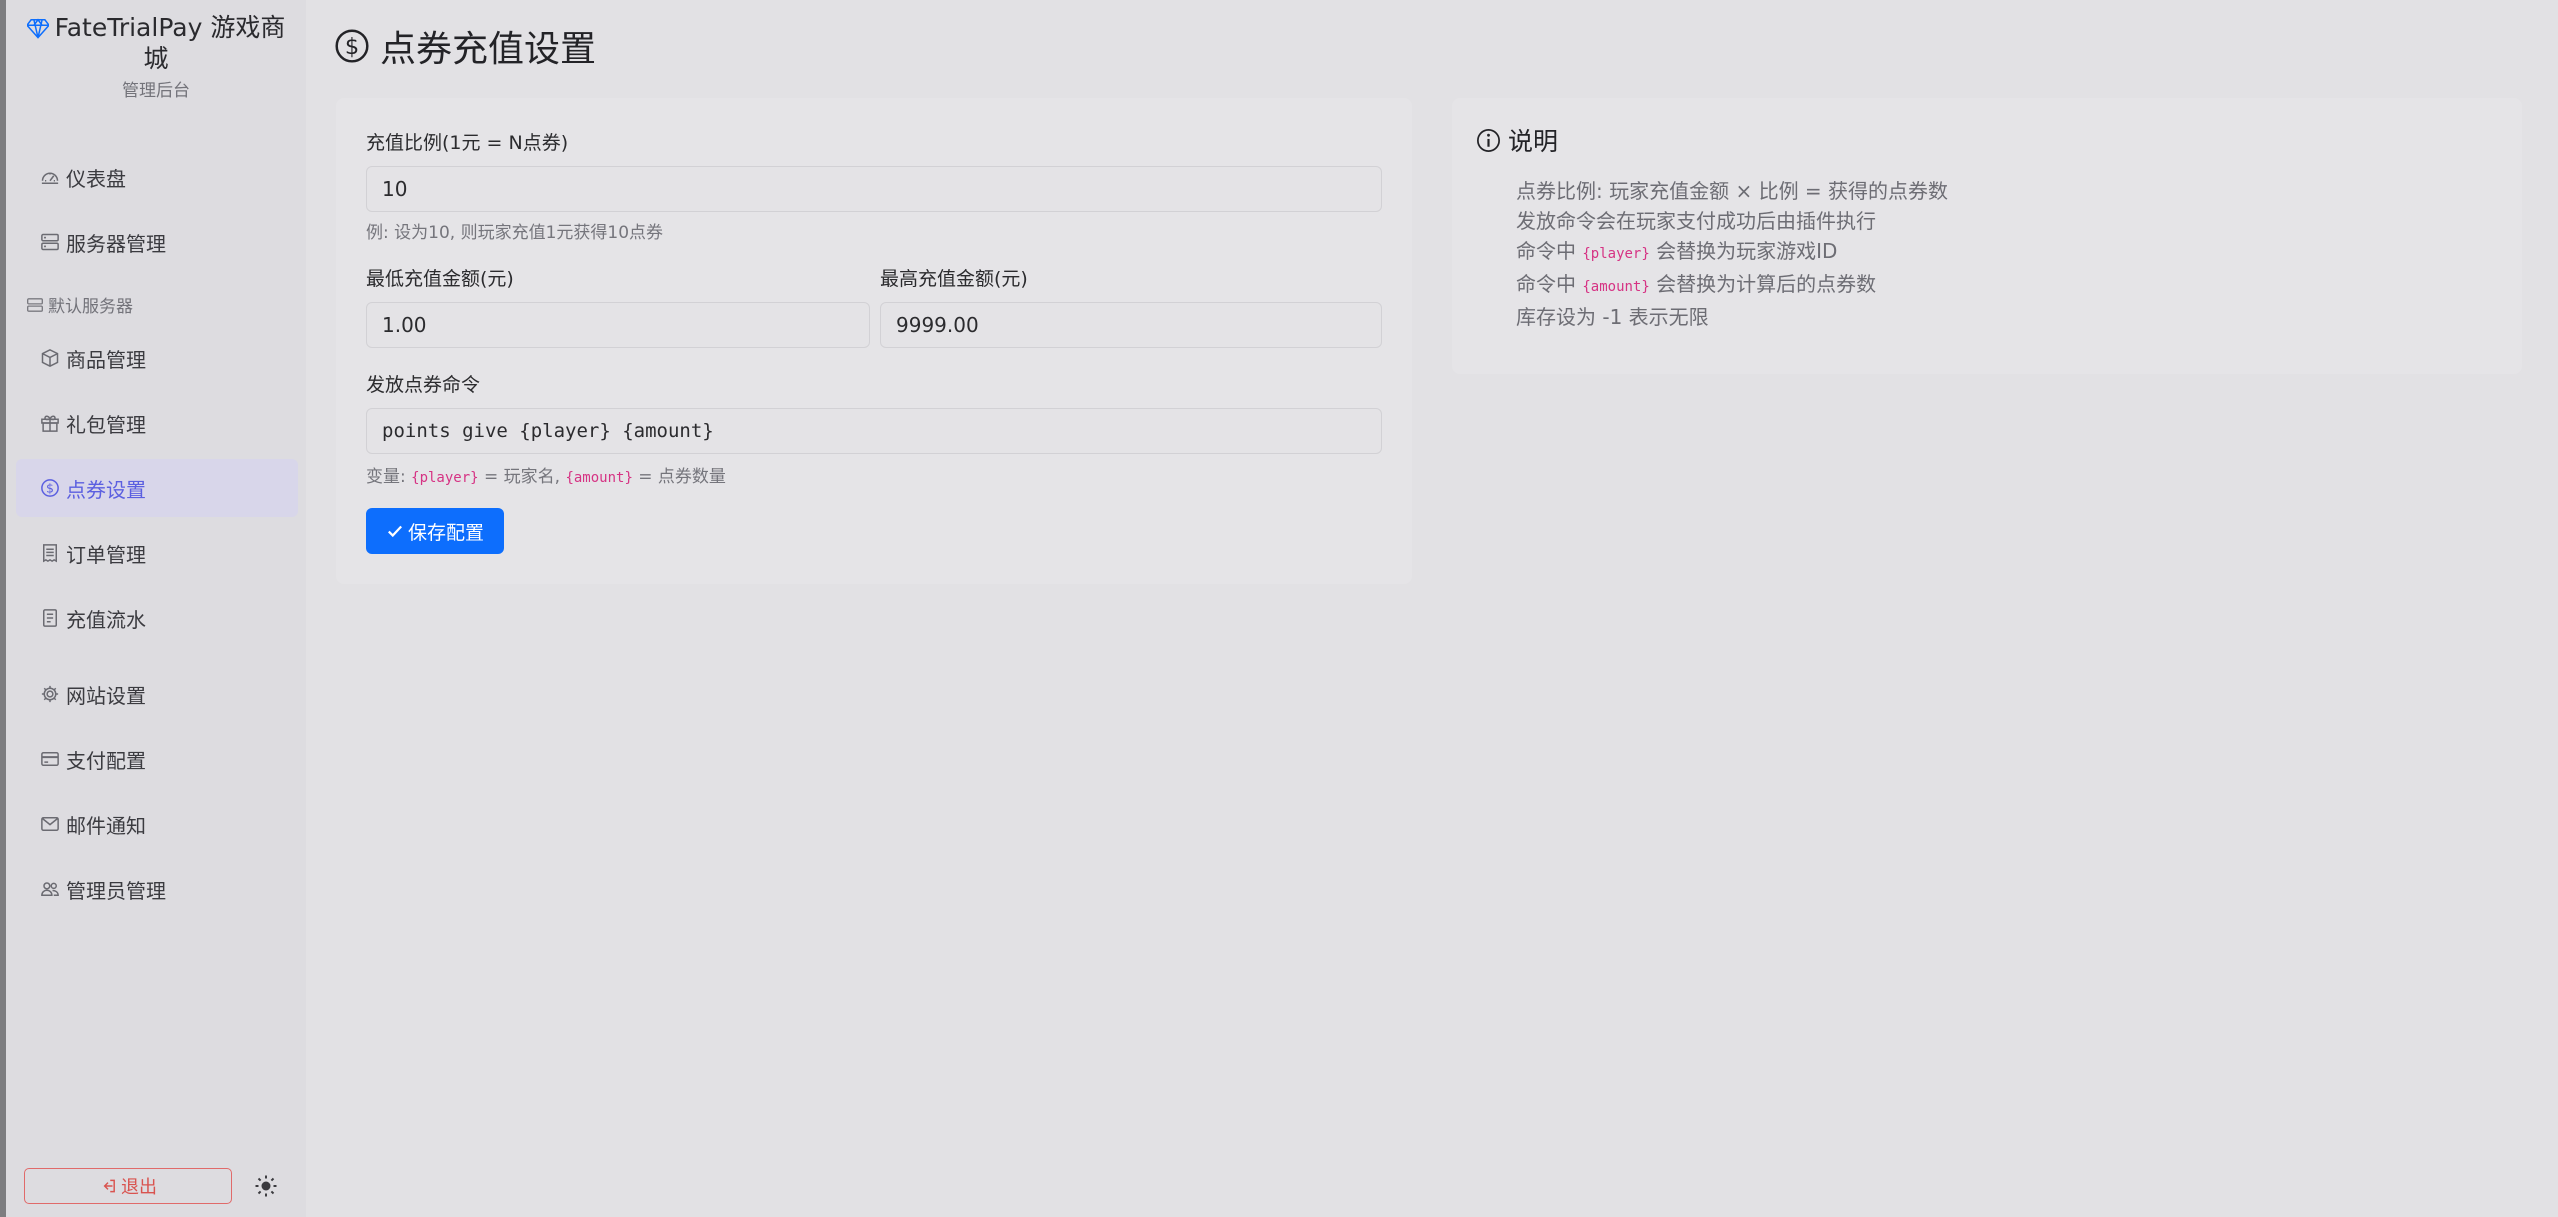 The height and width of the screenshot is (1217, 2558). I want to click on people-icon, so click(50, 889).